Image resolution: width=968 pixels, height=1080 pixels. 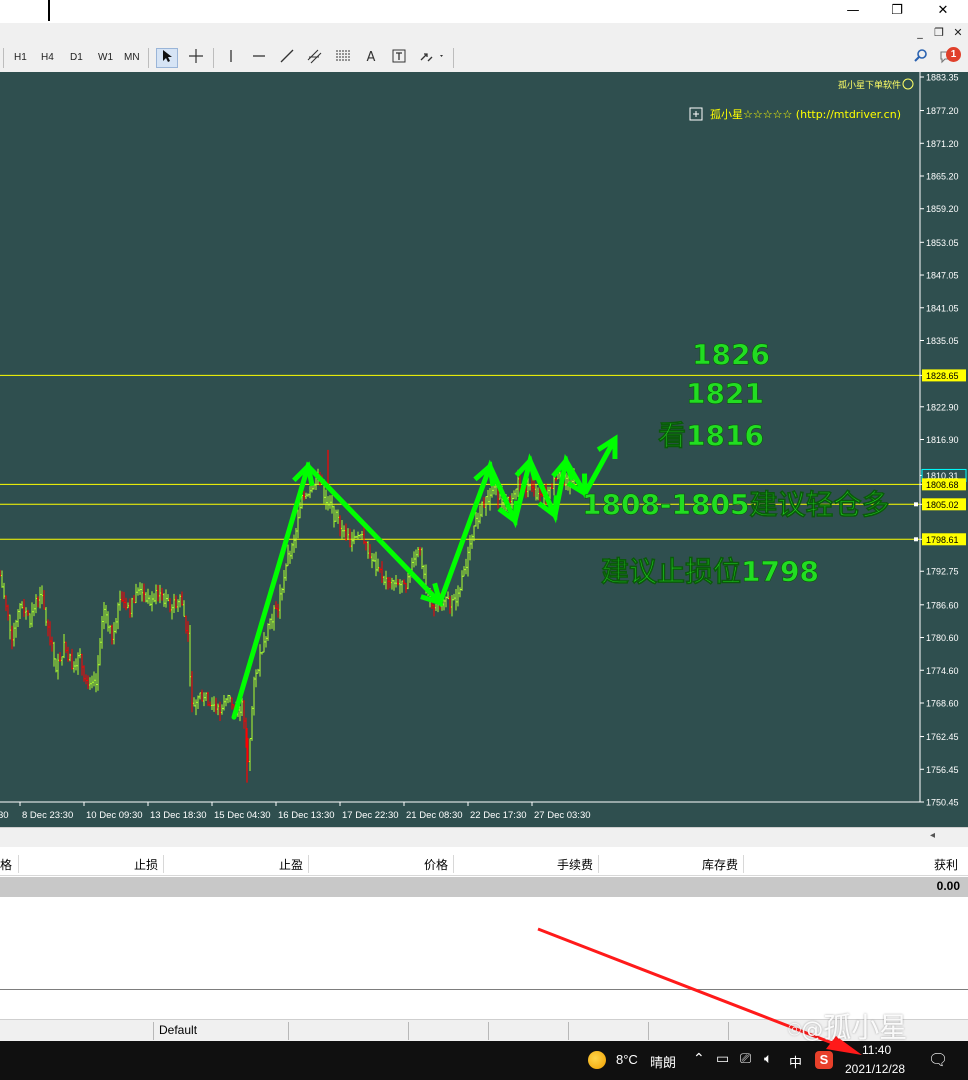 I want to click on col-header-price: 价格, so click(x=436, y=864).